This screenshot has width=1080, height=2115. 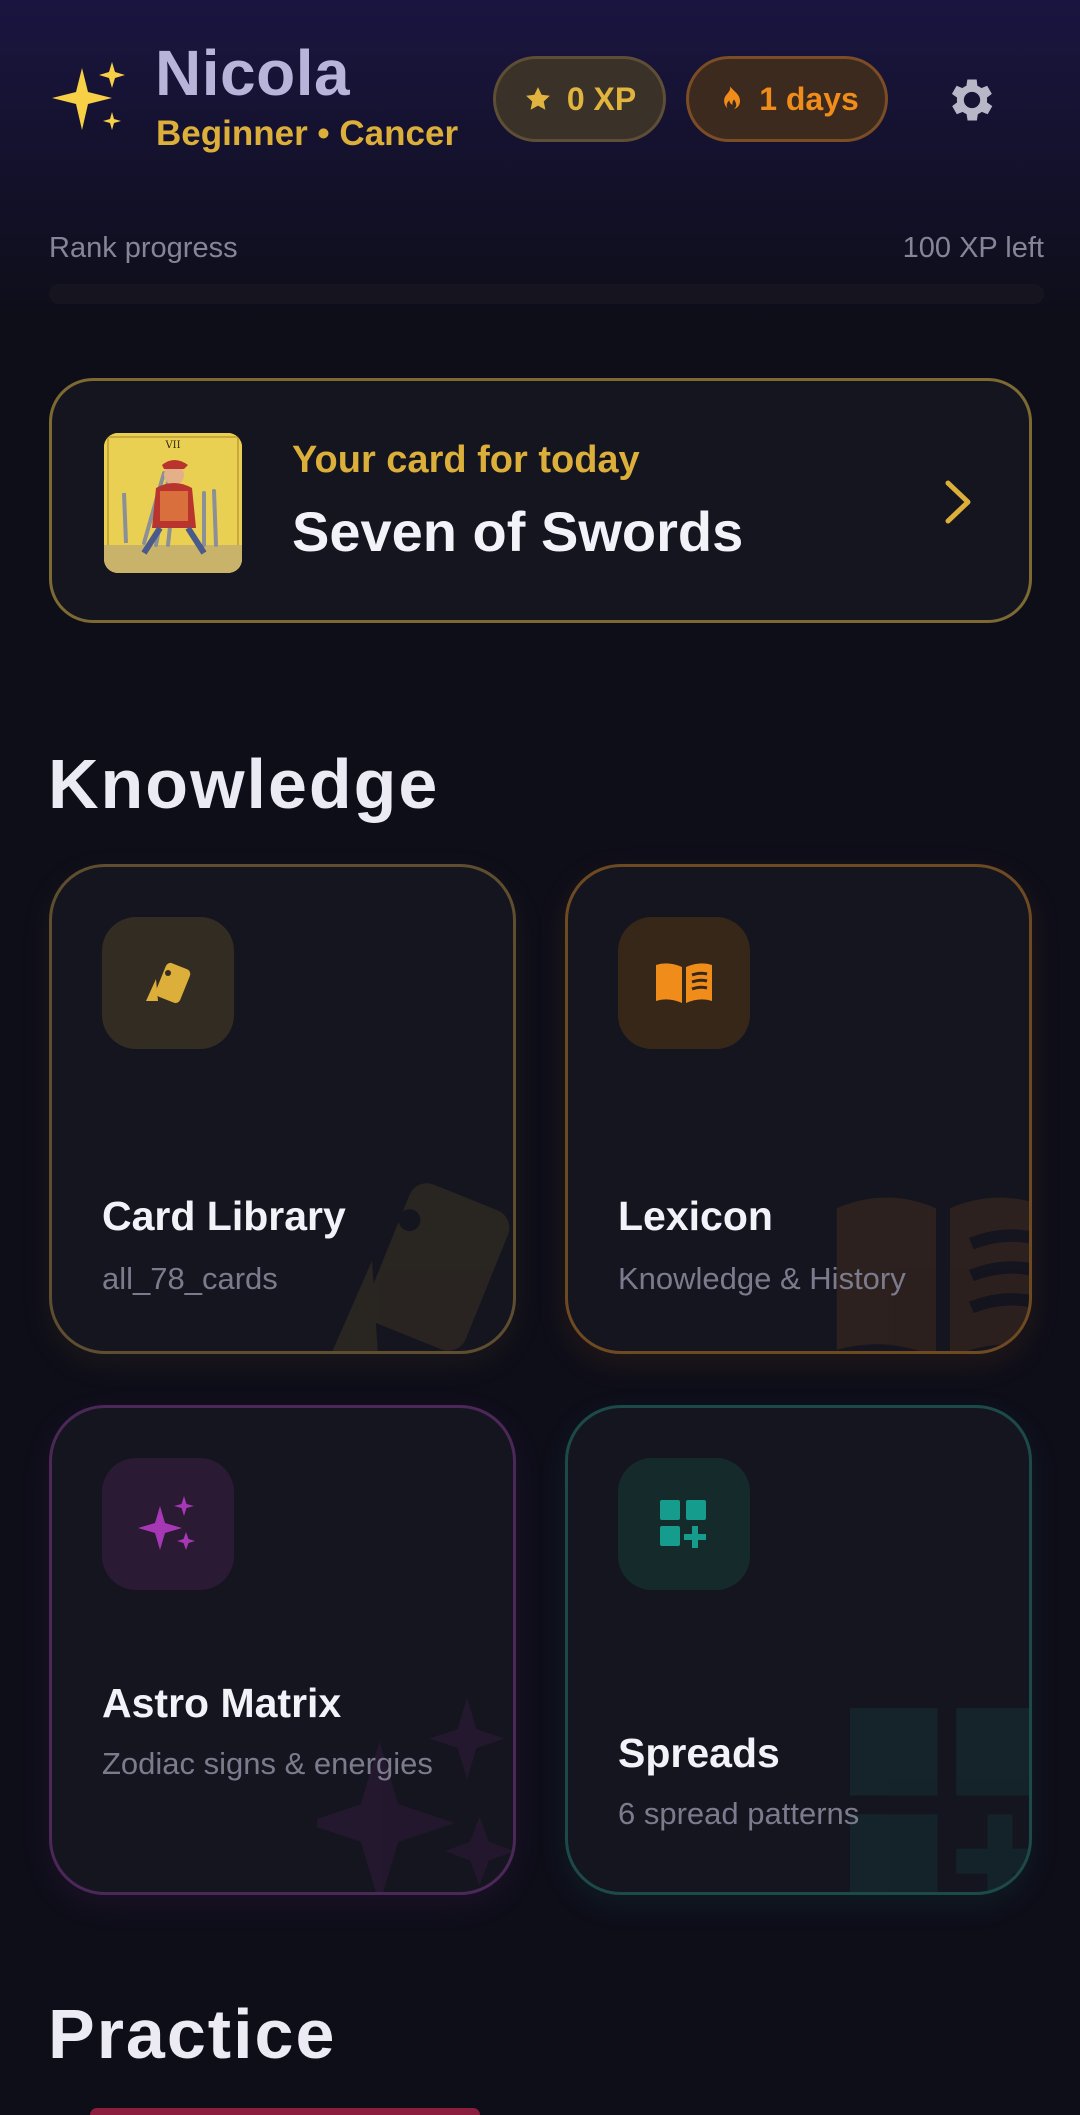 What do you see at coordinates (282, 1109) in the screenshot?
I see `tile-card-library: Card Library all_78_cards` at bounding box center [282, 1109].